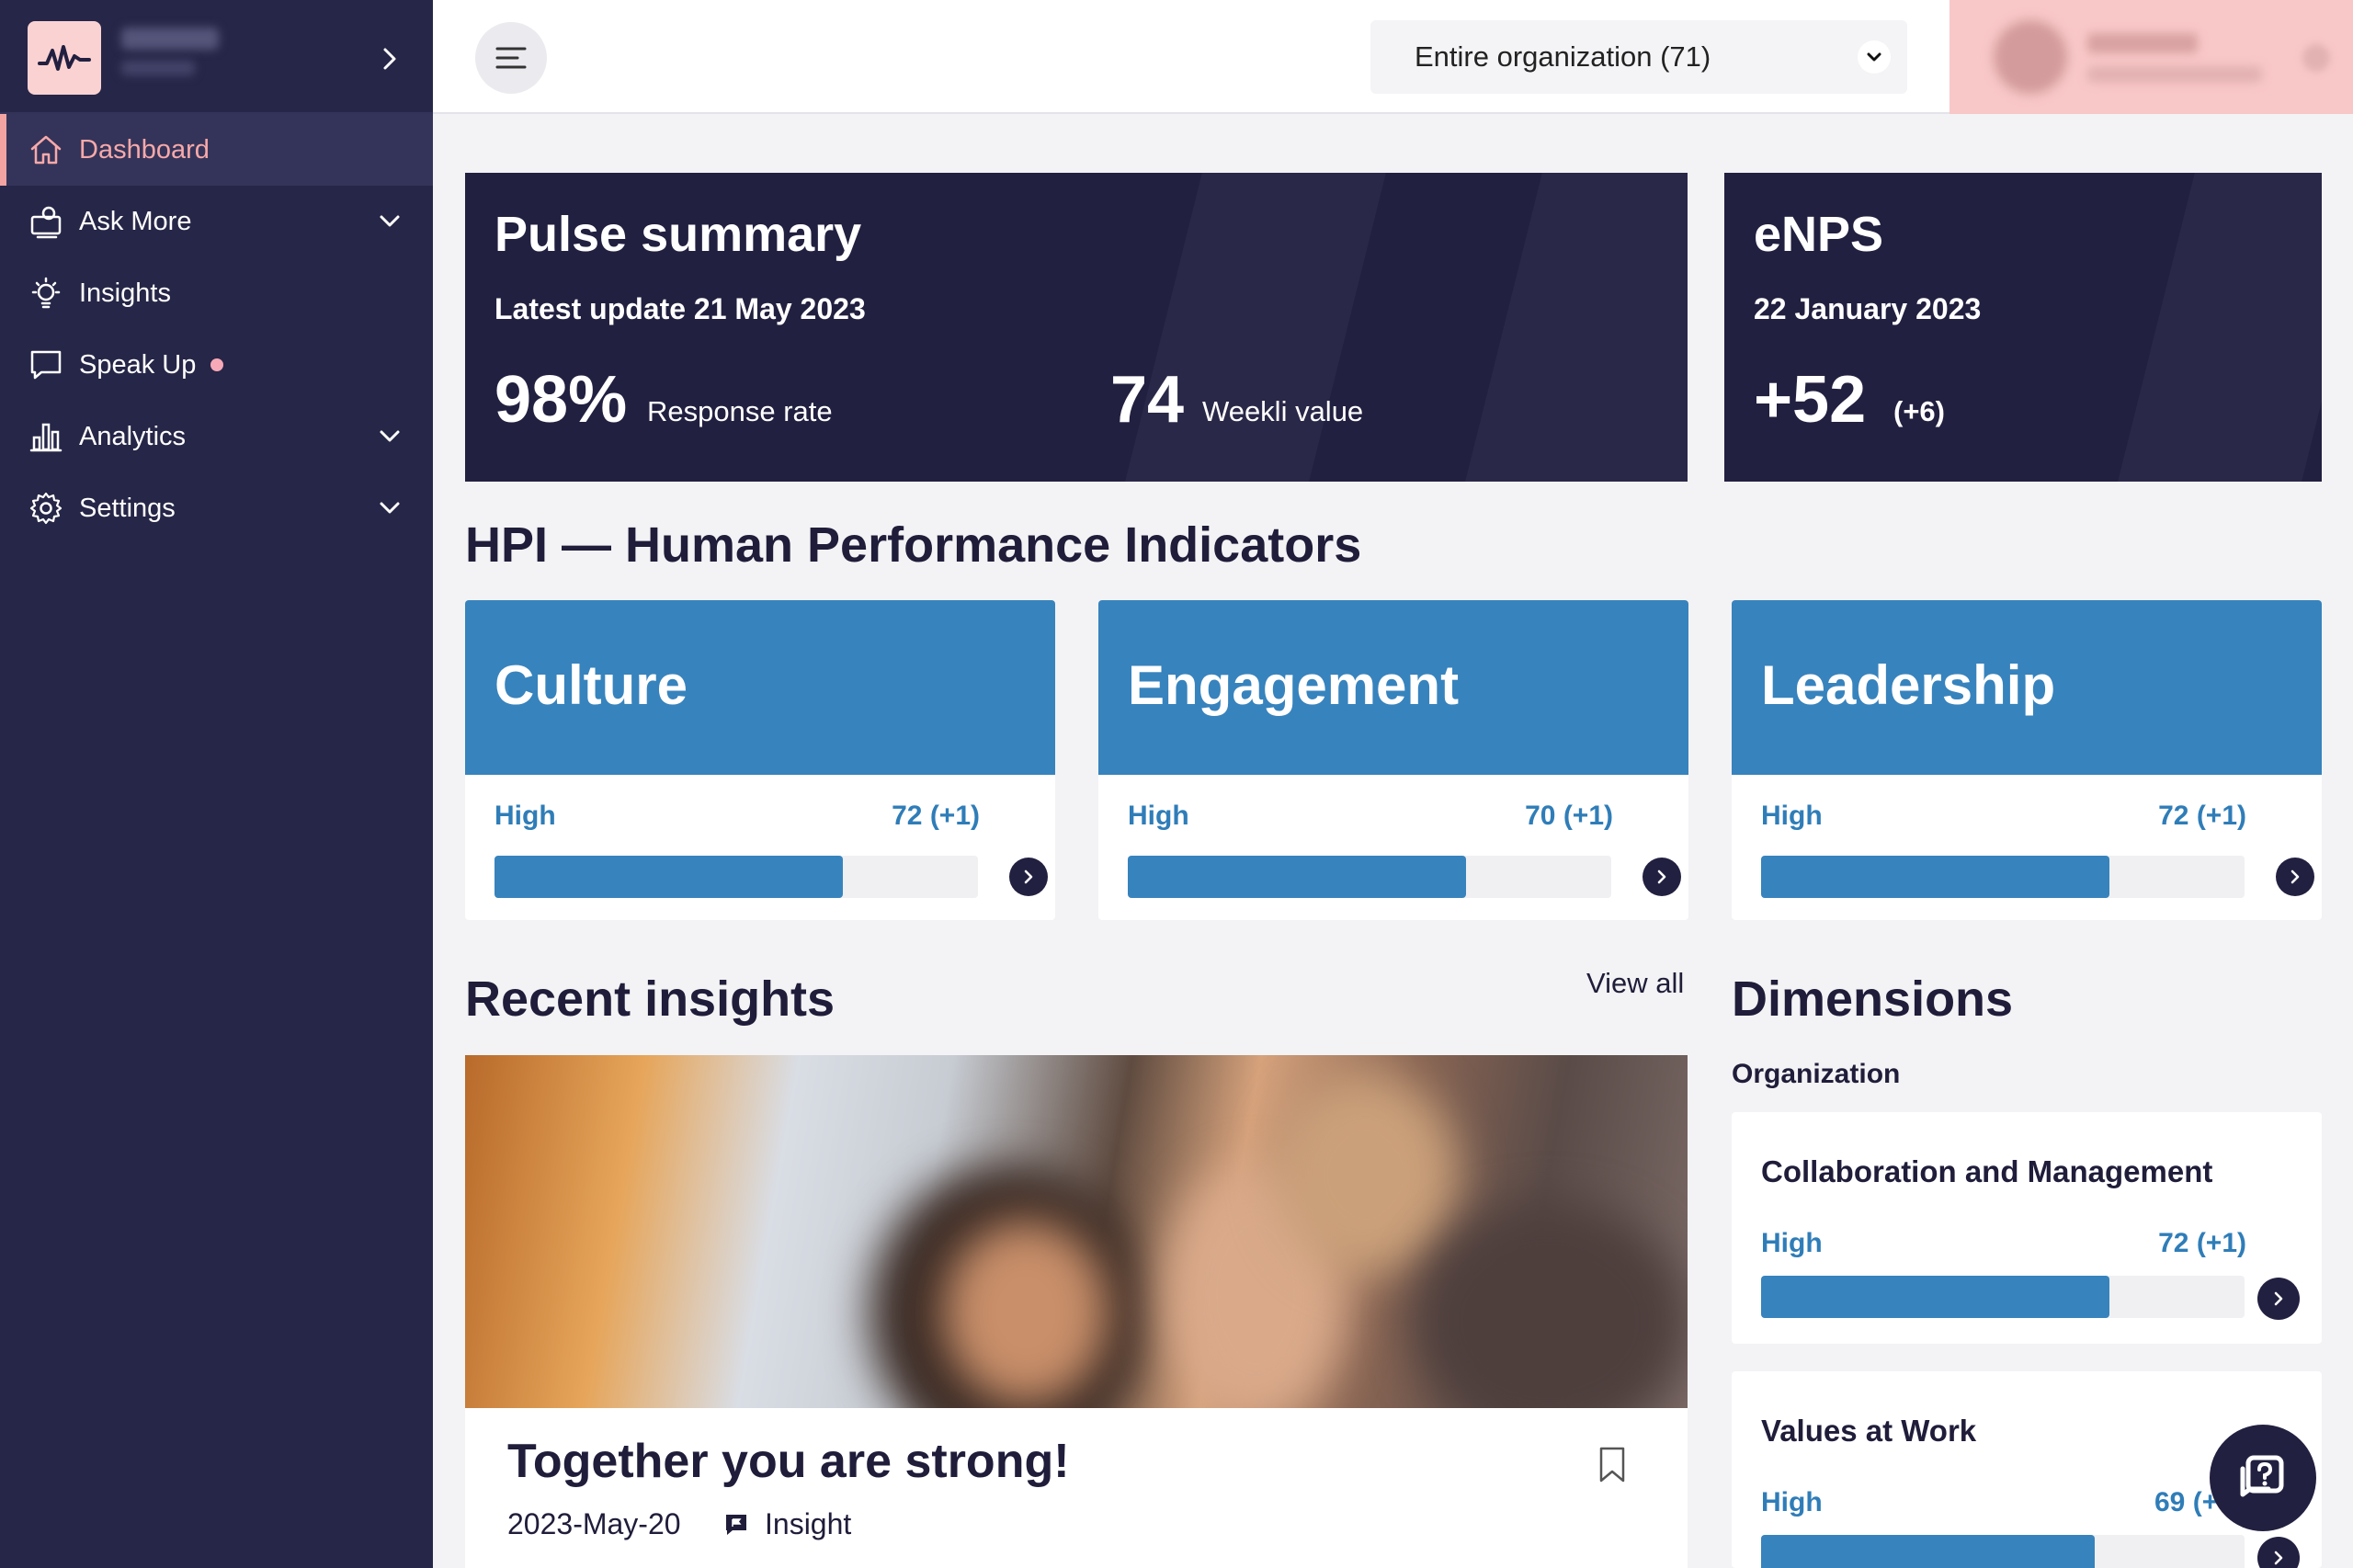 This screenshot has width=2353, height=1568. Describe the element at coordinates (561, 400) in the screenshot. I see `response-rate-value: 98%` at that location.